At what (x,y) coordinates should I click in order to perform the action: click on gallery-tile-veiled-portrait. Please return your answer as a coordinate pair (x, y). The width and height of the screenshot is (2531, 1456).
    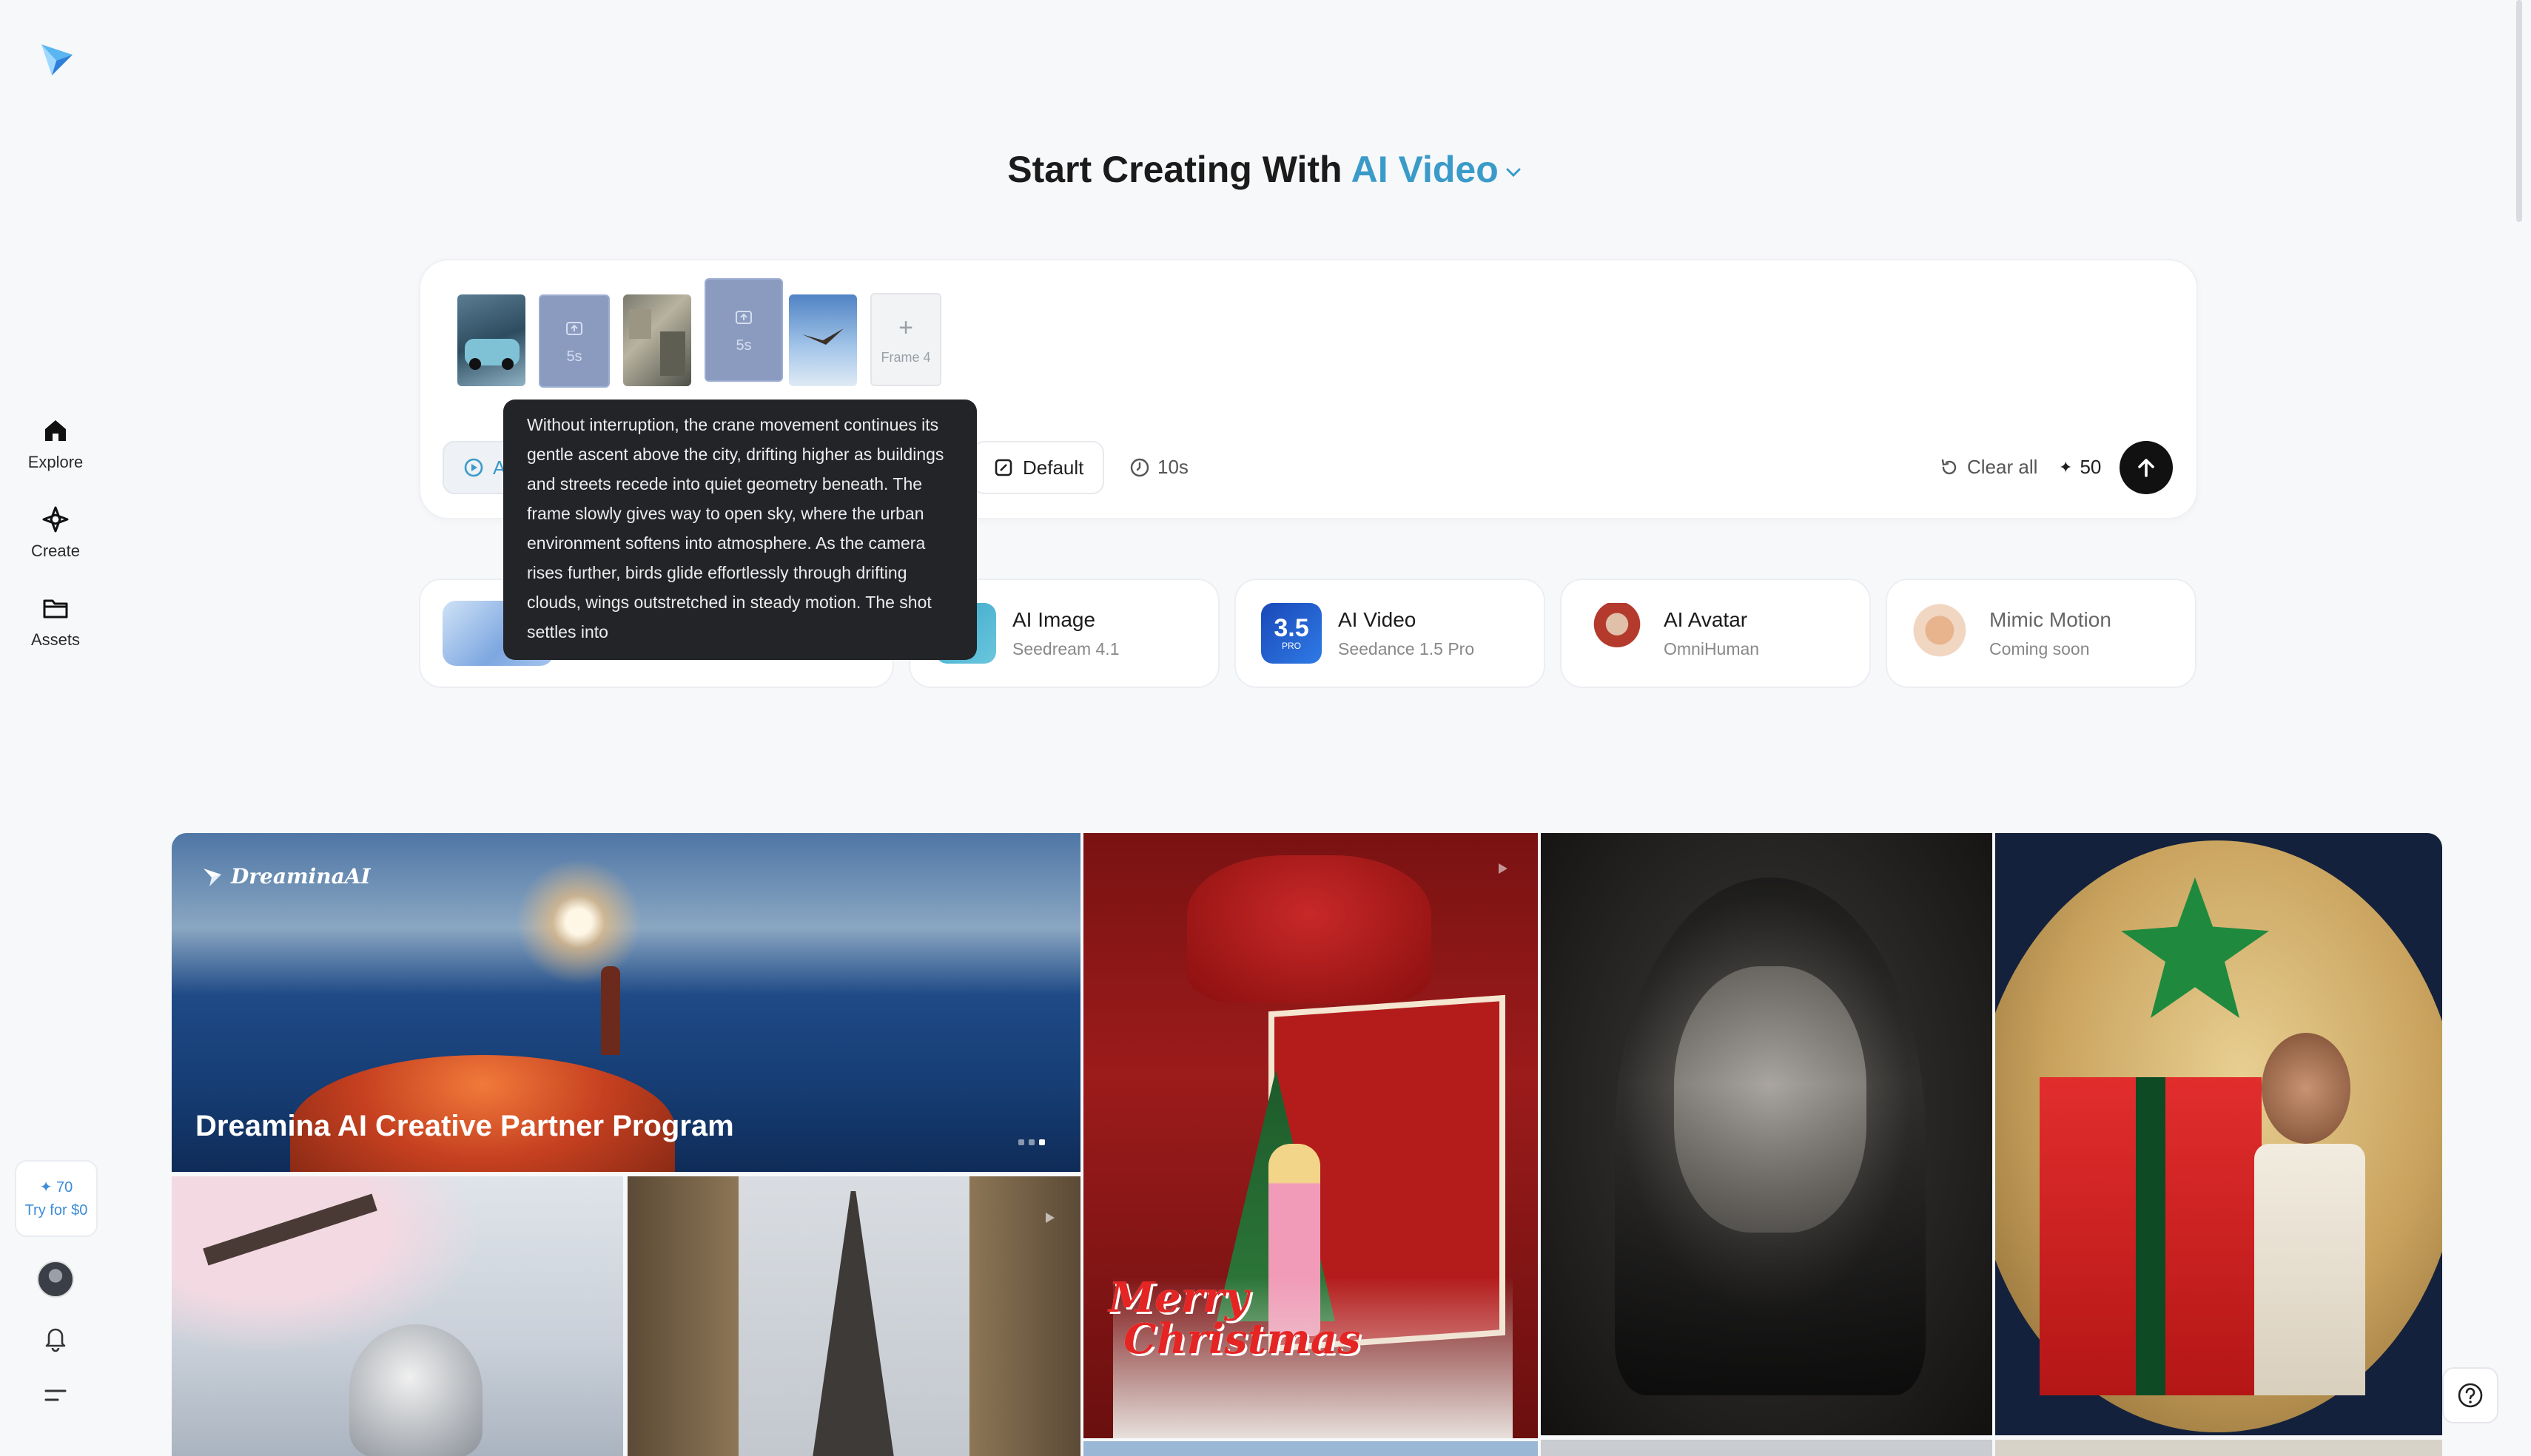
    Looking at the image, I should click on (1766, 1134).